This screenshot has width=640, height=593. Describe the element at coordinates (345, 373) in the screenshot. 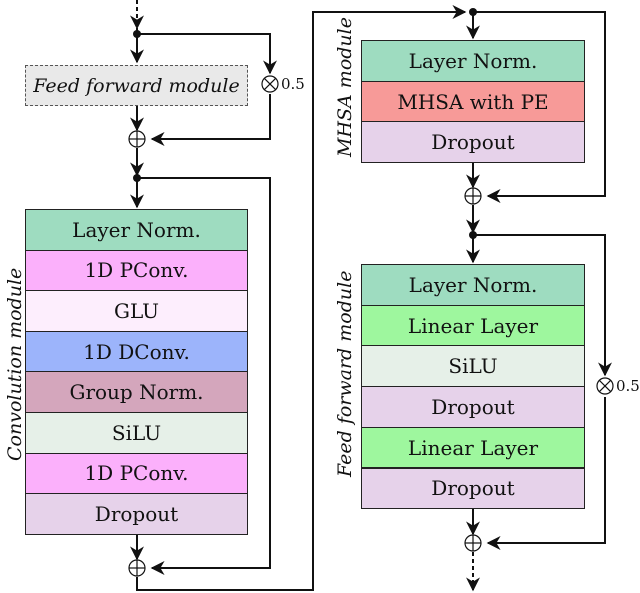

I see `ffn-module-label: Feed forward module` at that location.